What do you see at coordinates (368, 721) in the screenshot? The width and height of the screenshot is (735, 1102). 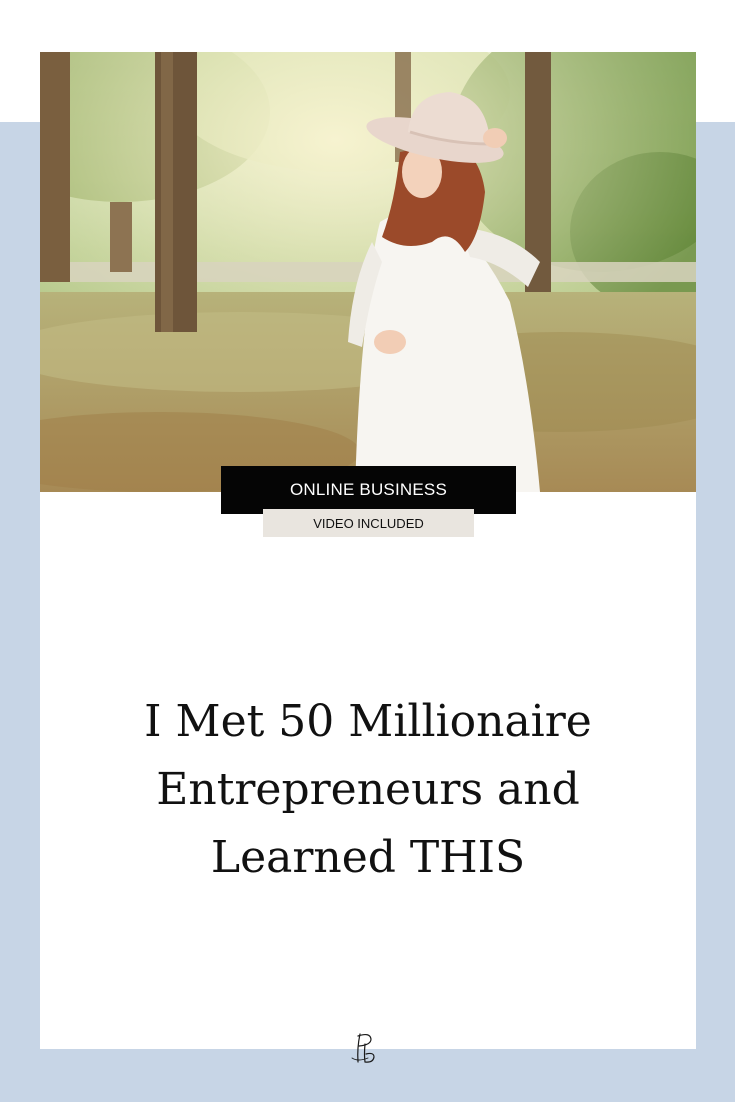 I see `headline-line-1: I Met 50 Millionaire` at bounding box center [368, 721].